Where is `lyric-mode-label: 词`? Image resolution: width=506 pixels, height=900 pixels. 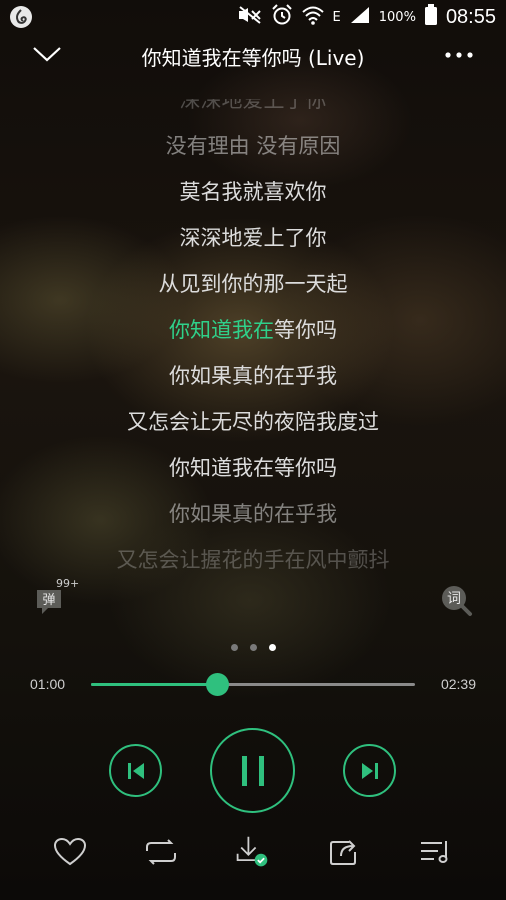
lyric-mode-label: 词 is located at coordinates (454, 599).